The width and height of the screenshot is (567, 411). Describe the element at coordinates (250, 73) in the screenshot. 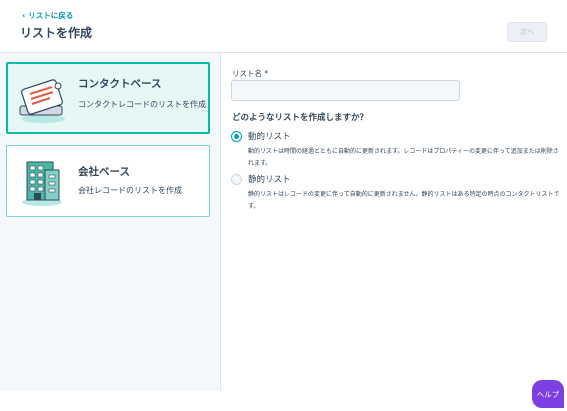

I see `list-name-label: リスト名 *` at that location.